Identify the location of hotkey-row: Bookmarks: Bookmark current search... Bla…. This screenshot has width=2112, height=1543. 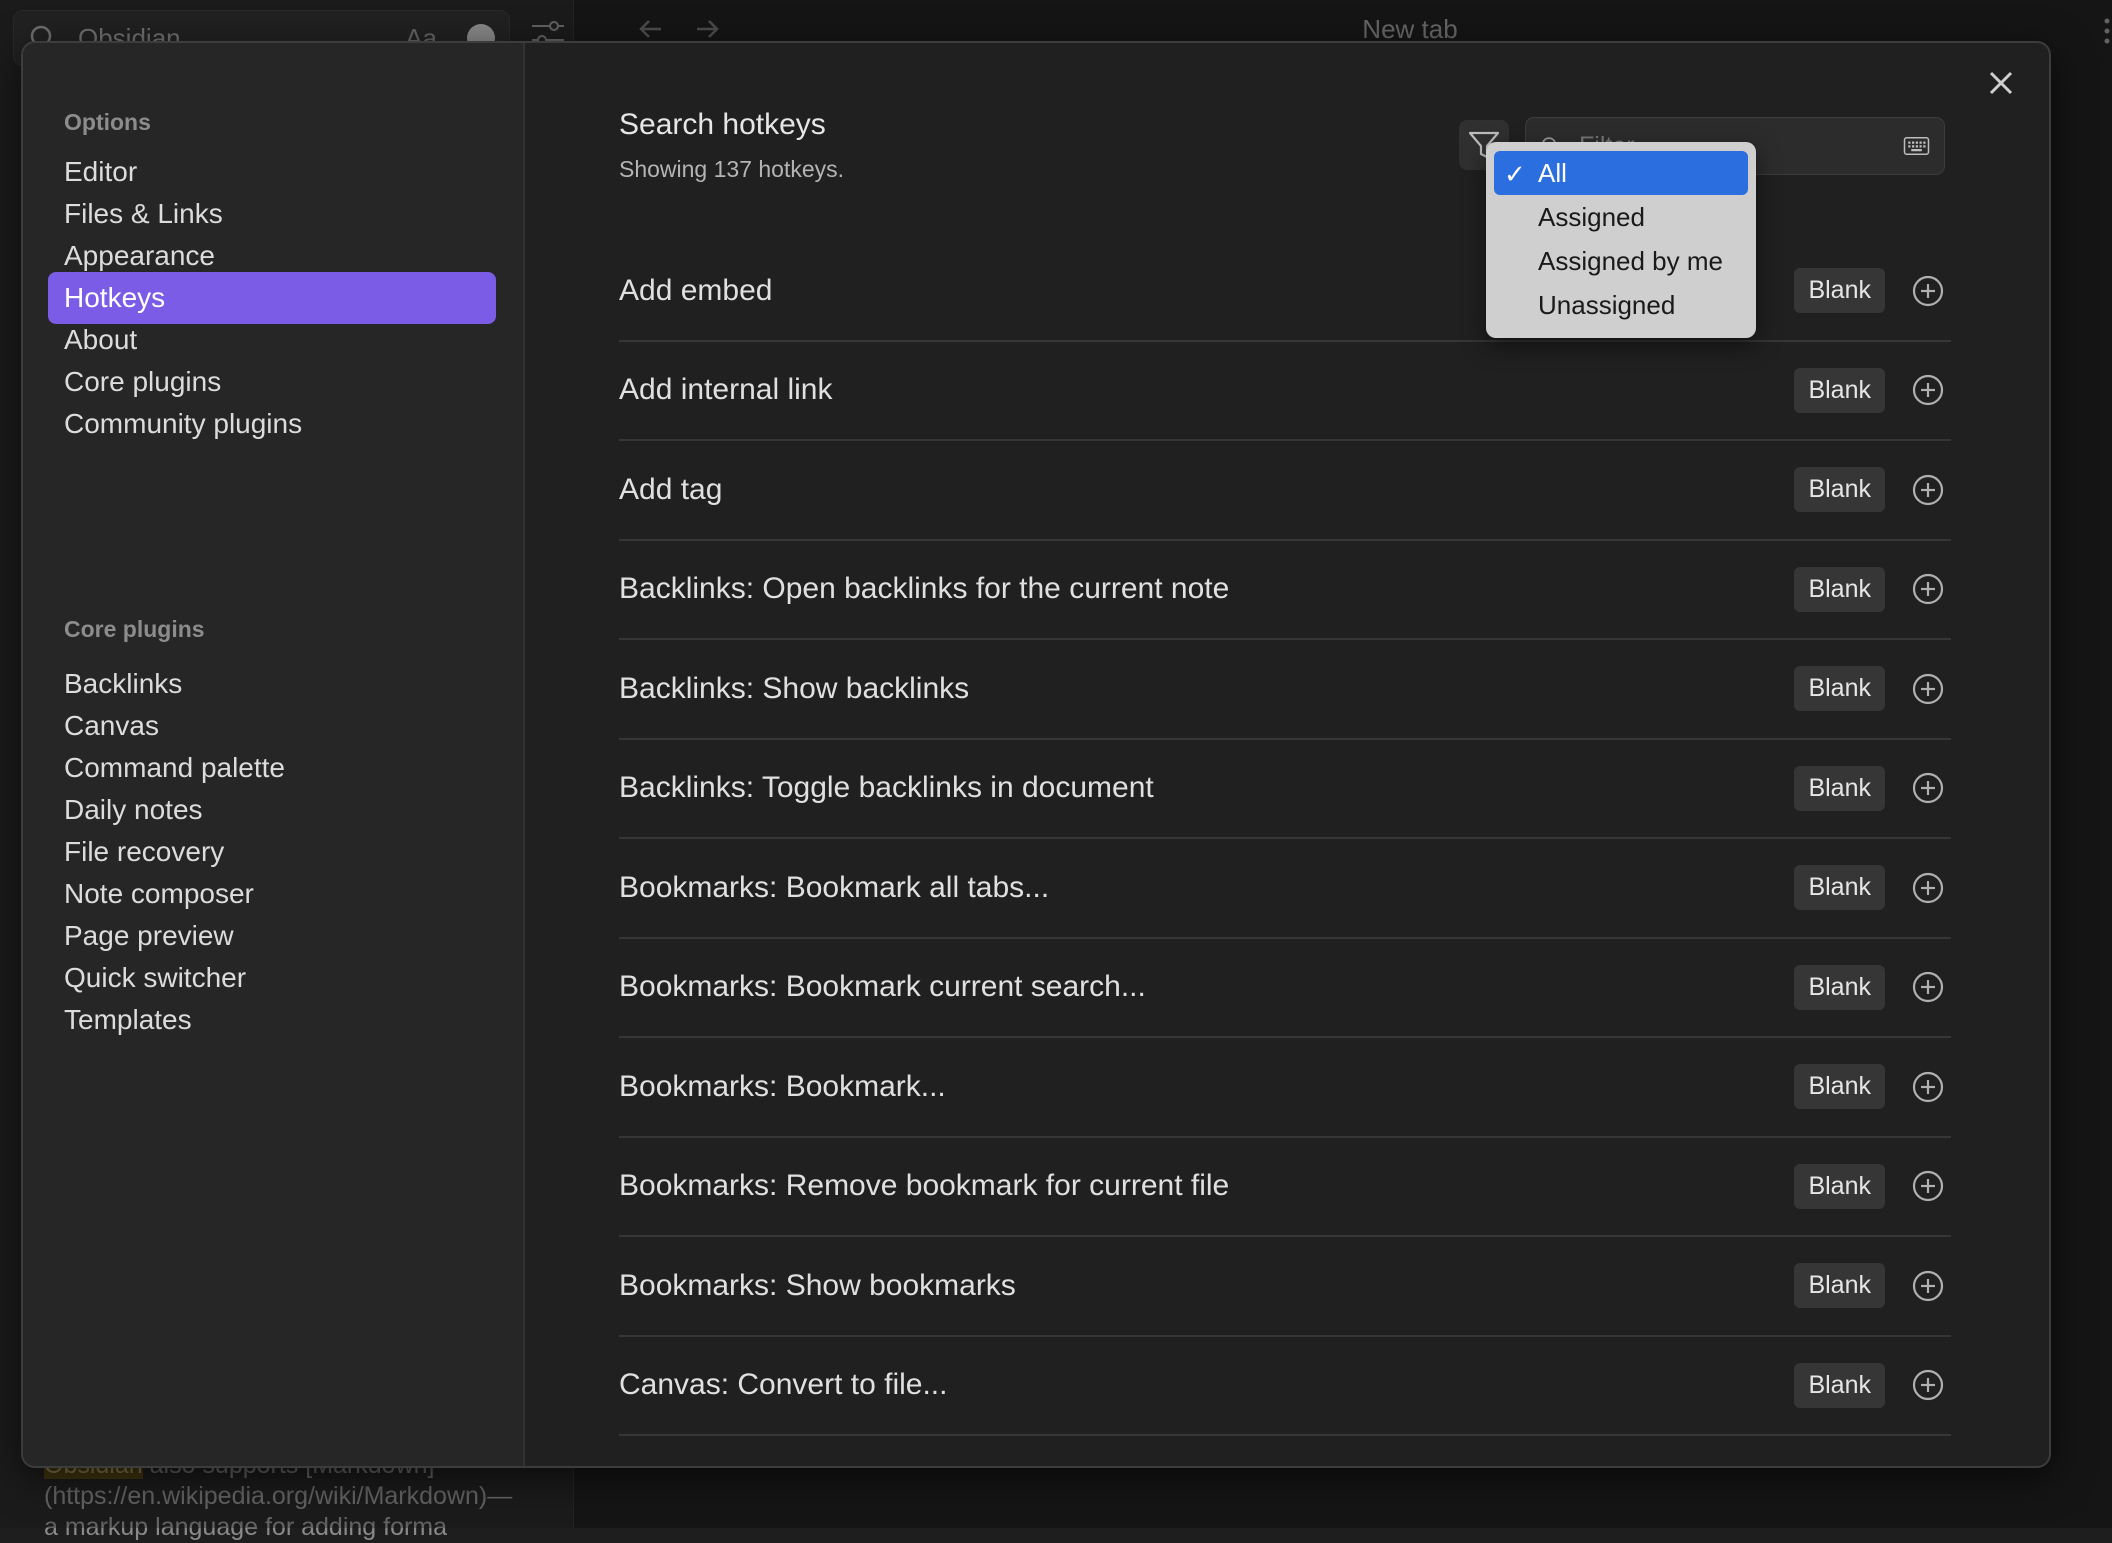
(1285, 988).